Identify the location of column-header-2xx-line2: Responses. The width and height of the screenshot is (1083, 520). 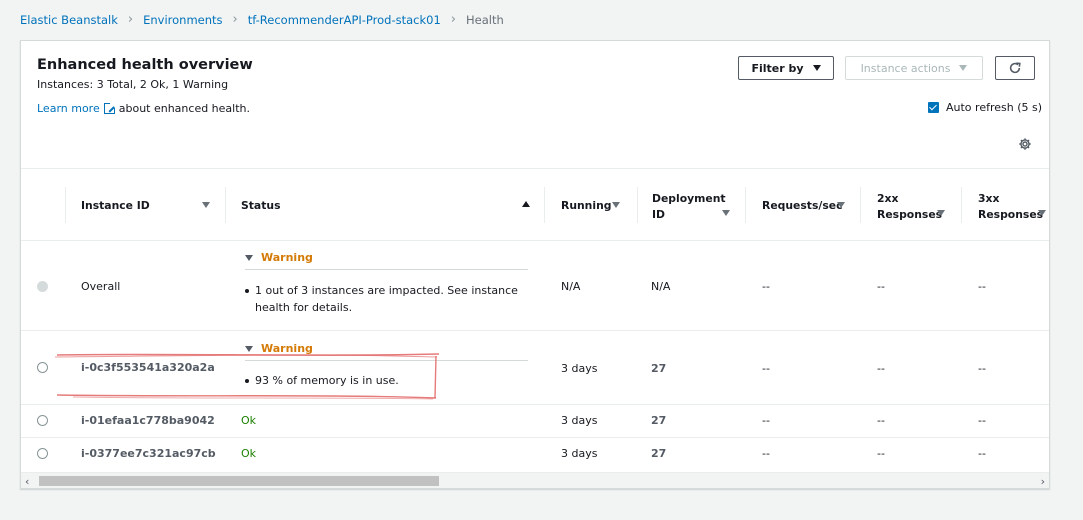
(910, 214).